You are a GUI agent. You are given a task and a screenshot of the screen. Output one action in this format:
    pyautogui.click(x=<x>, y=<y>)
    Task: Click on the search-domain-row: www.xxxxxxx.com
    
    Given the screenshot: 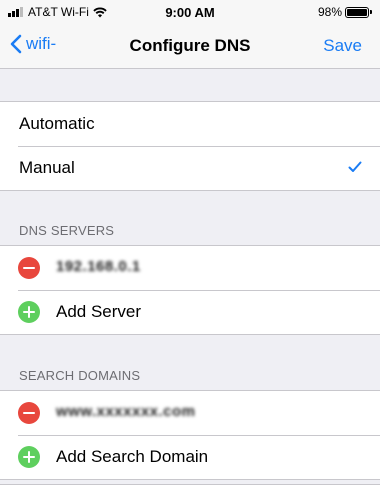 What is the action you would take?
    pyautogui.click(x=190, y=413)
    